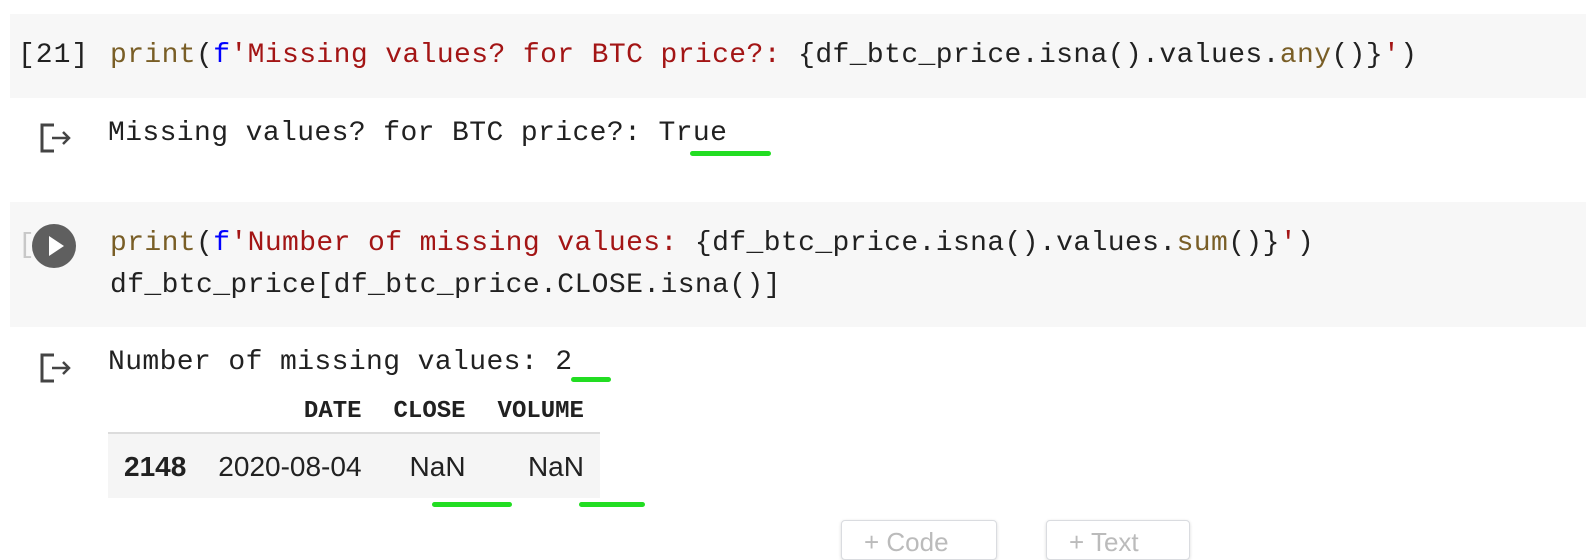 This screenshot has height=560, width=1586. Describe the element at coordinates (155, 416) in the screenshot. I see `index-header` at that location.